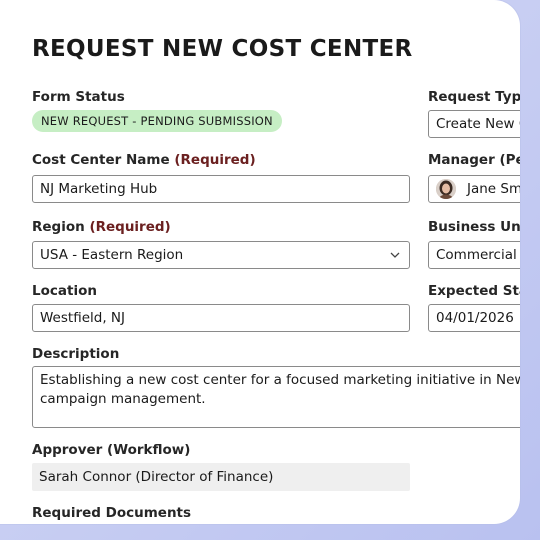 The height and width of the screenshot is (540, 540). What do you see at coordinates (221, 477) in the screenshot?
I see `approver-value: Sarah Connor (Director of Finance)` at bounding box center [221, 477].